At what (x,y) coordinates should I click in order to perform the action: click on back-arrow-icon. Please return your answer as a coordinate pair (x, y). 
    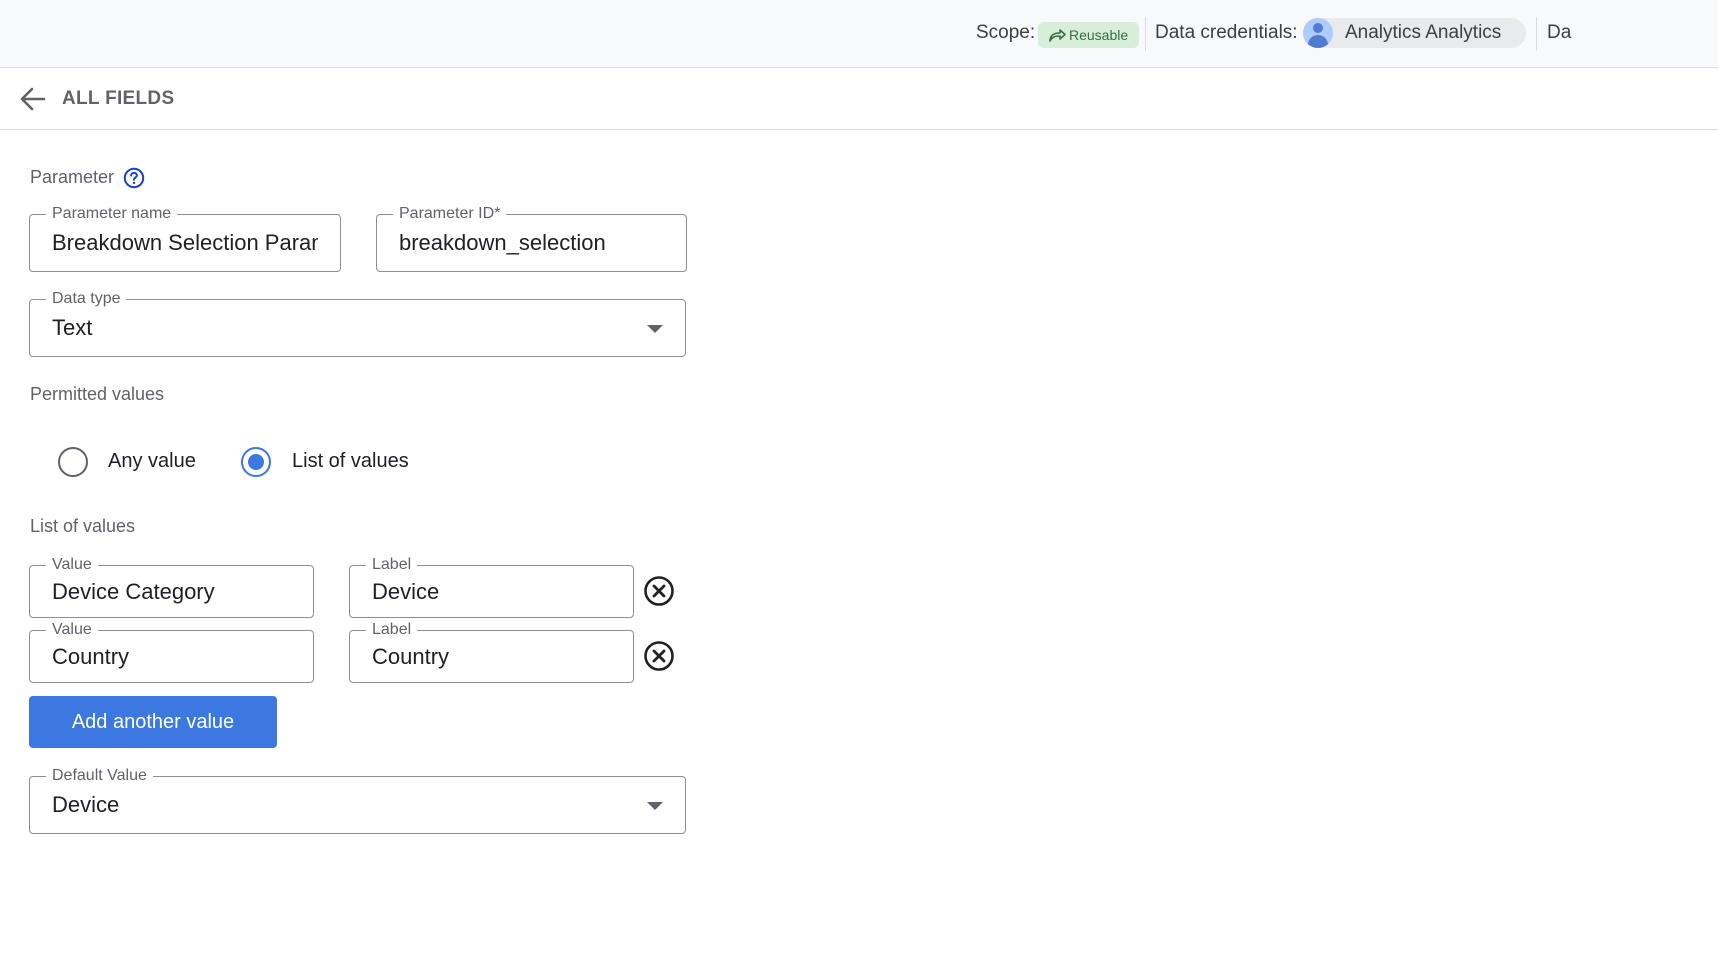
    Looking at the image, I should click on (33, 99).